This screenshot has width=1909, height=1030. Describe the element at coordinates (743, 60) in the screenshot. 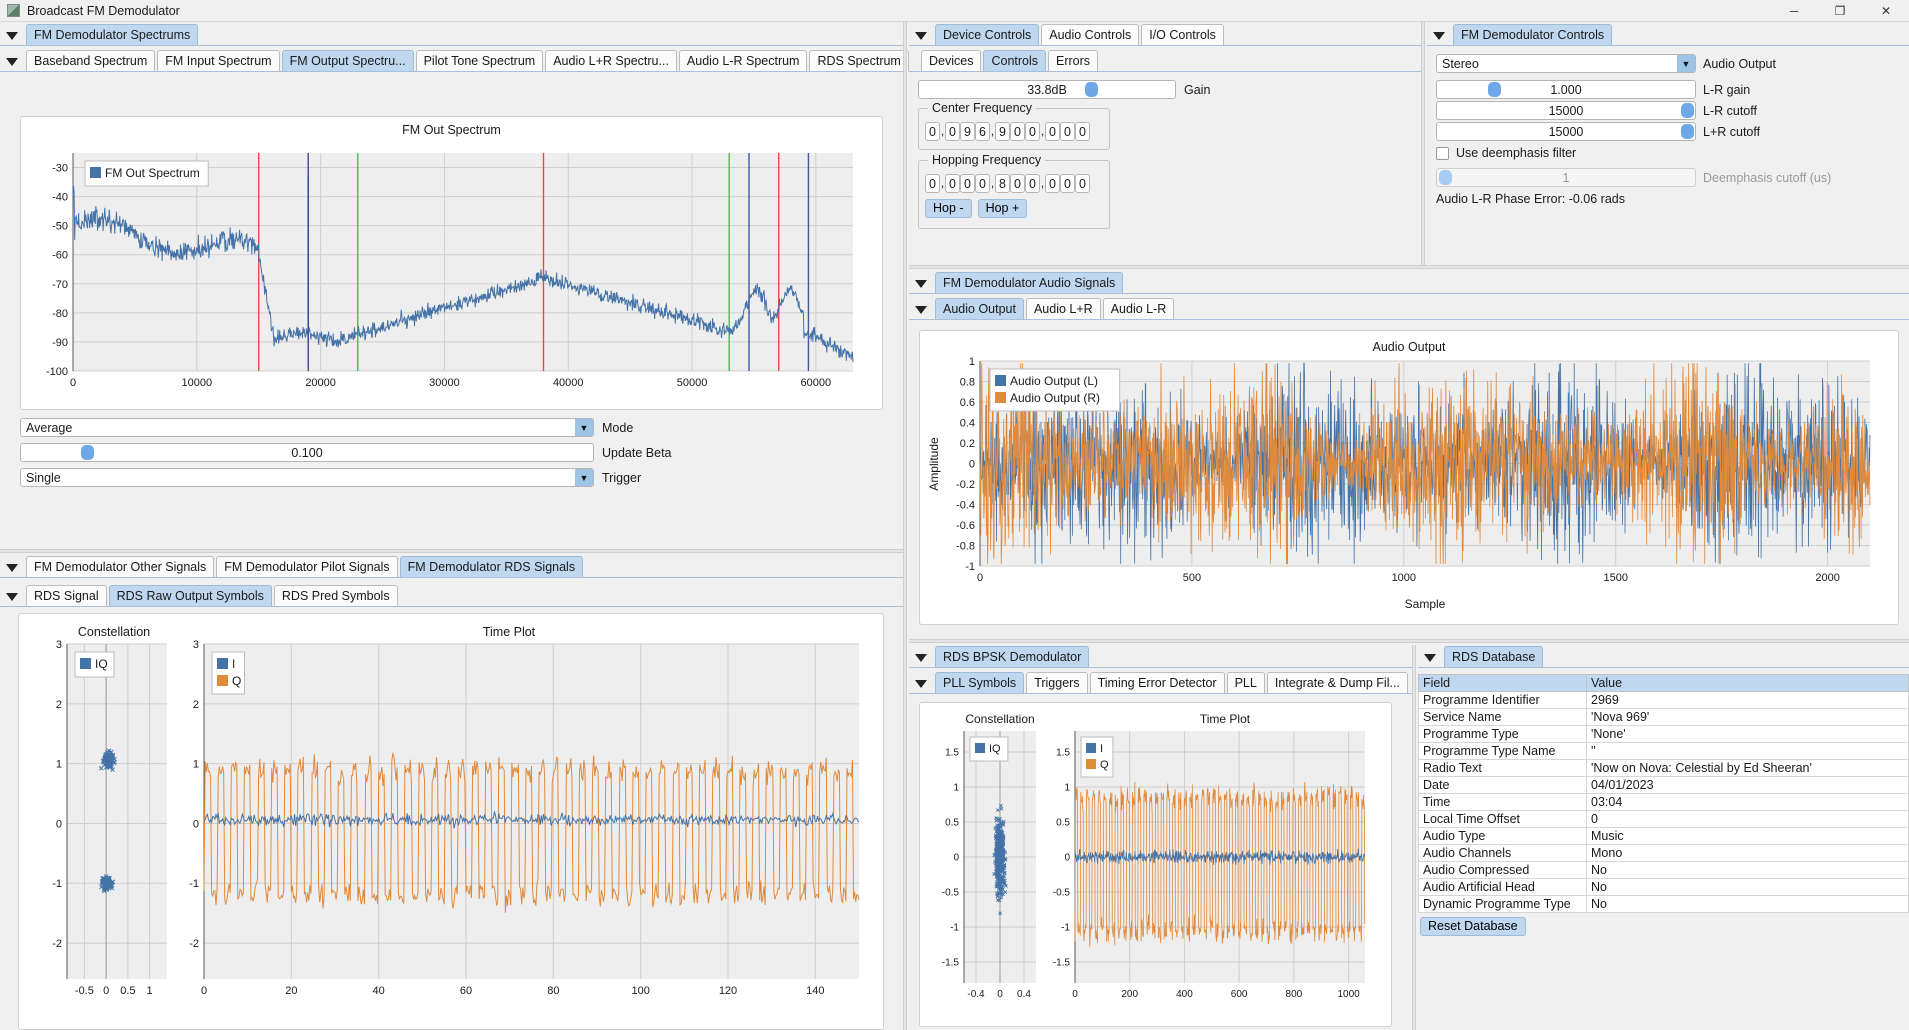

I see `tab-audio-lr-diff-spectrum: Audio L-R Spectrum` at that location.